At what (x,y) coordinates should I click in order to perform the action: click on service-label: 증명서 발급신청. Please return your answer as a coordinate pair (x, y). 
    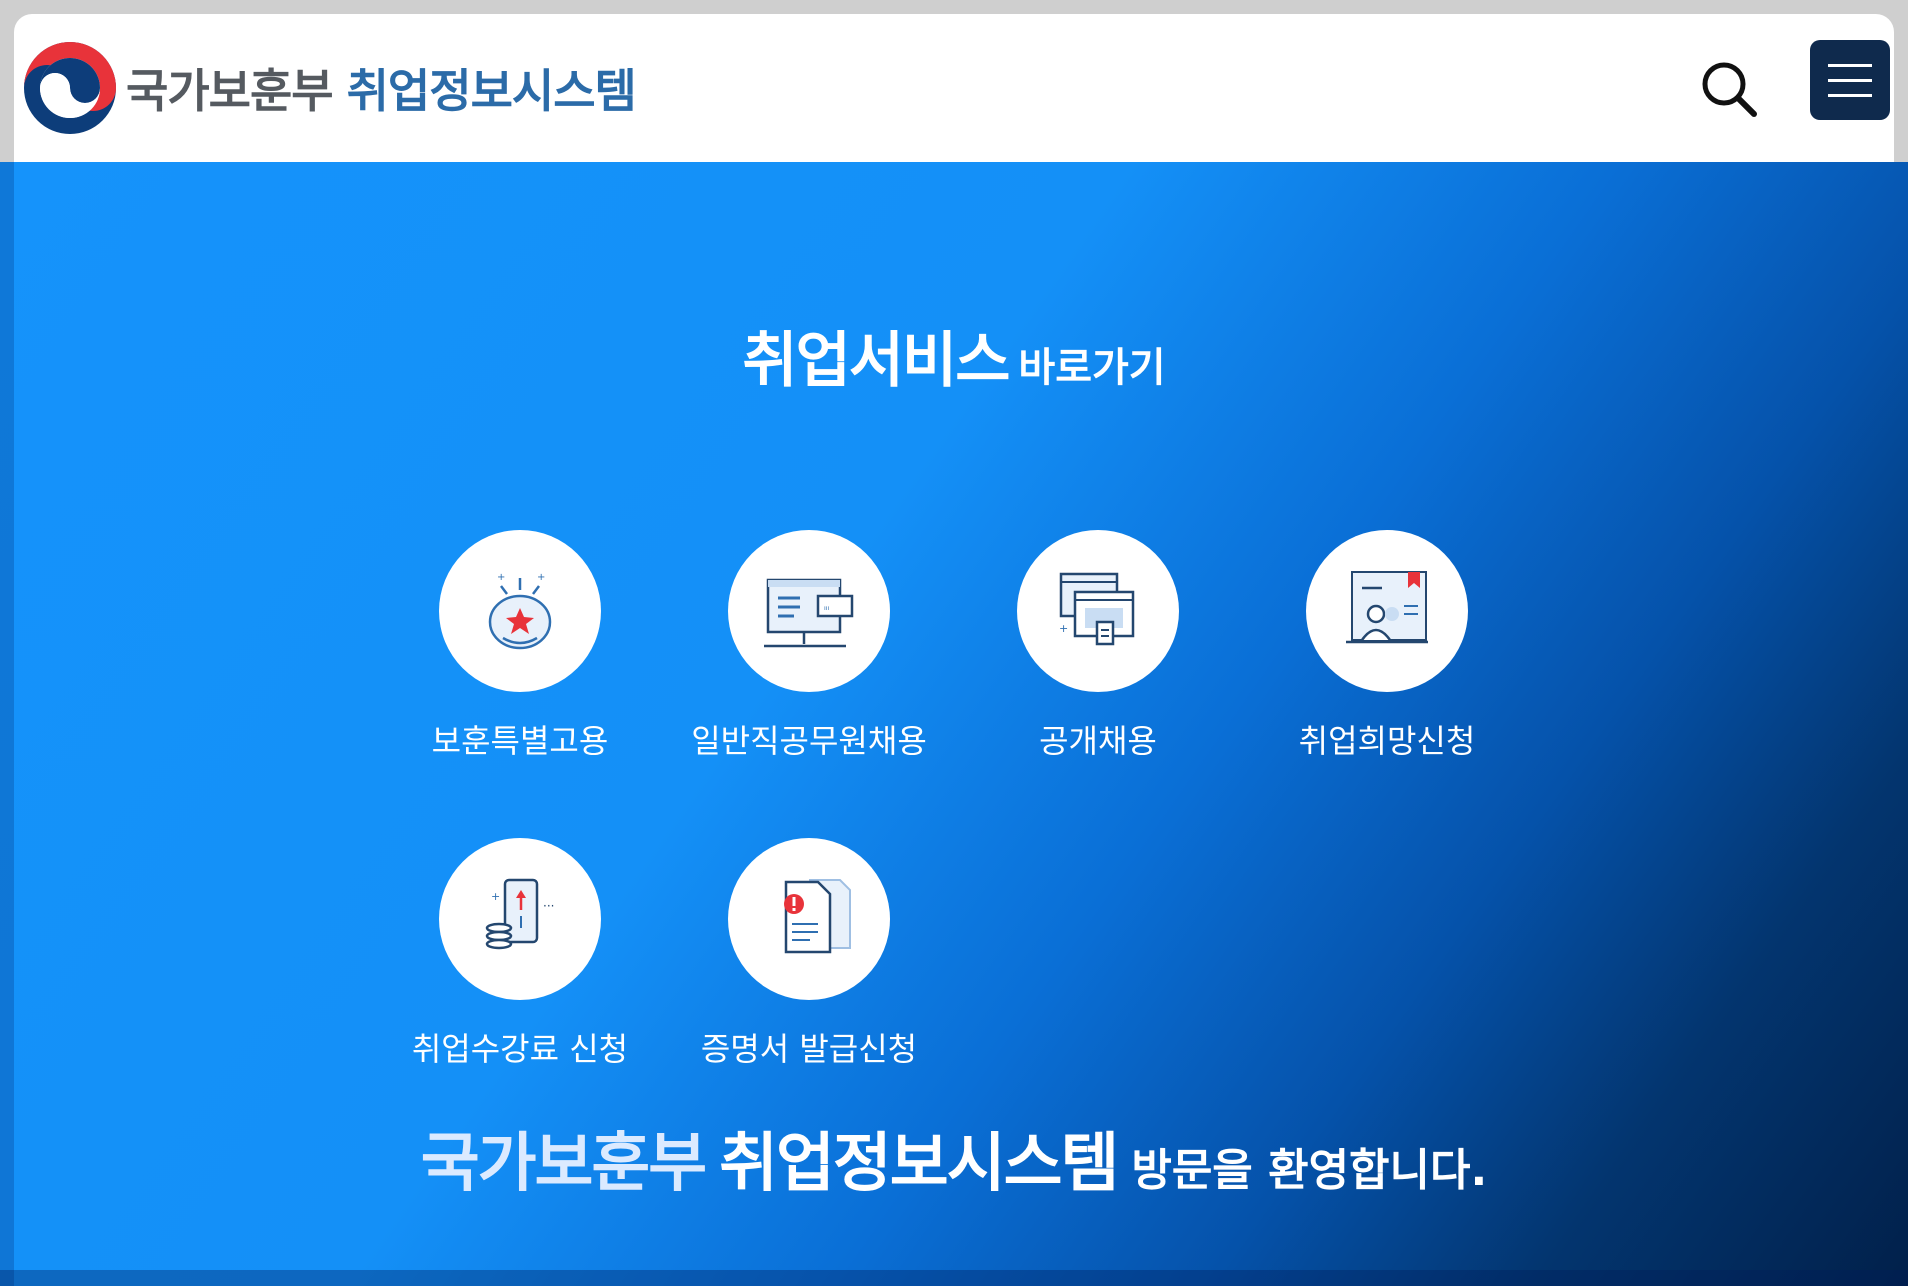
    Looking at the image, I should click on (809, 1049).